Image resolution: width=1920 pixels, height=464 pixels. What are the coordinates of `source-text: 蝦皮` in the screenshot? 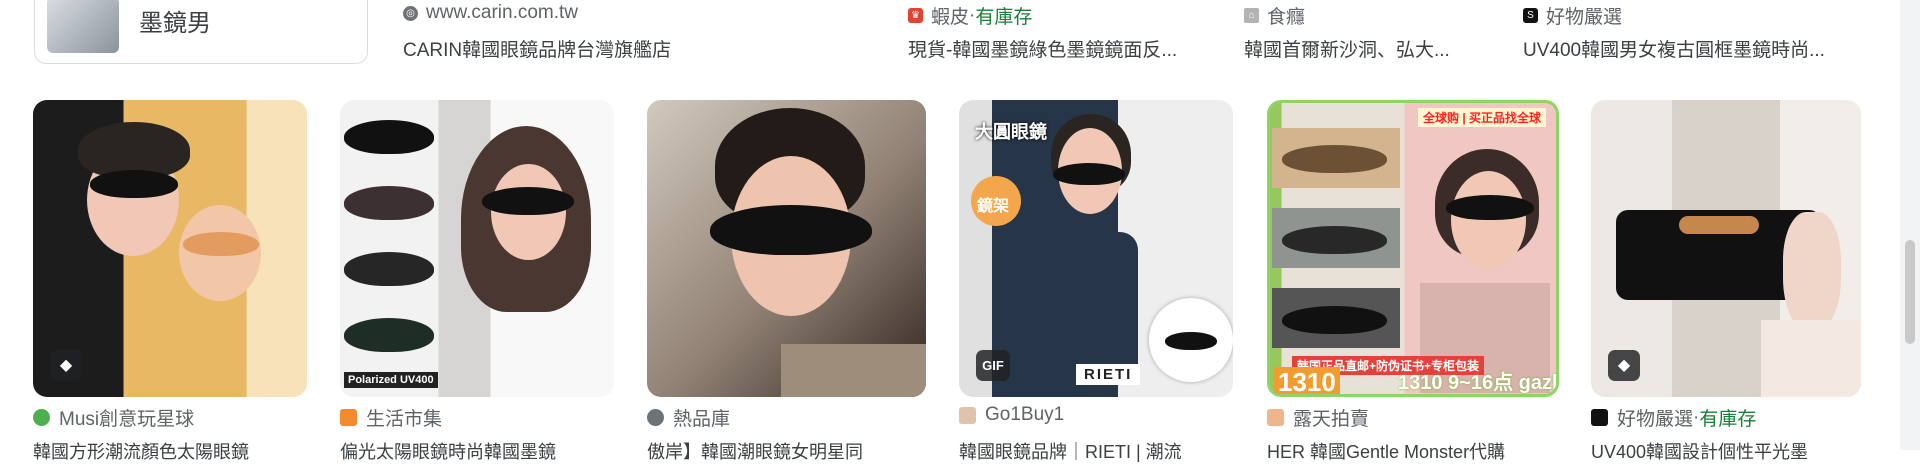 It's located at (950, 17).